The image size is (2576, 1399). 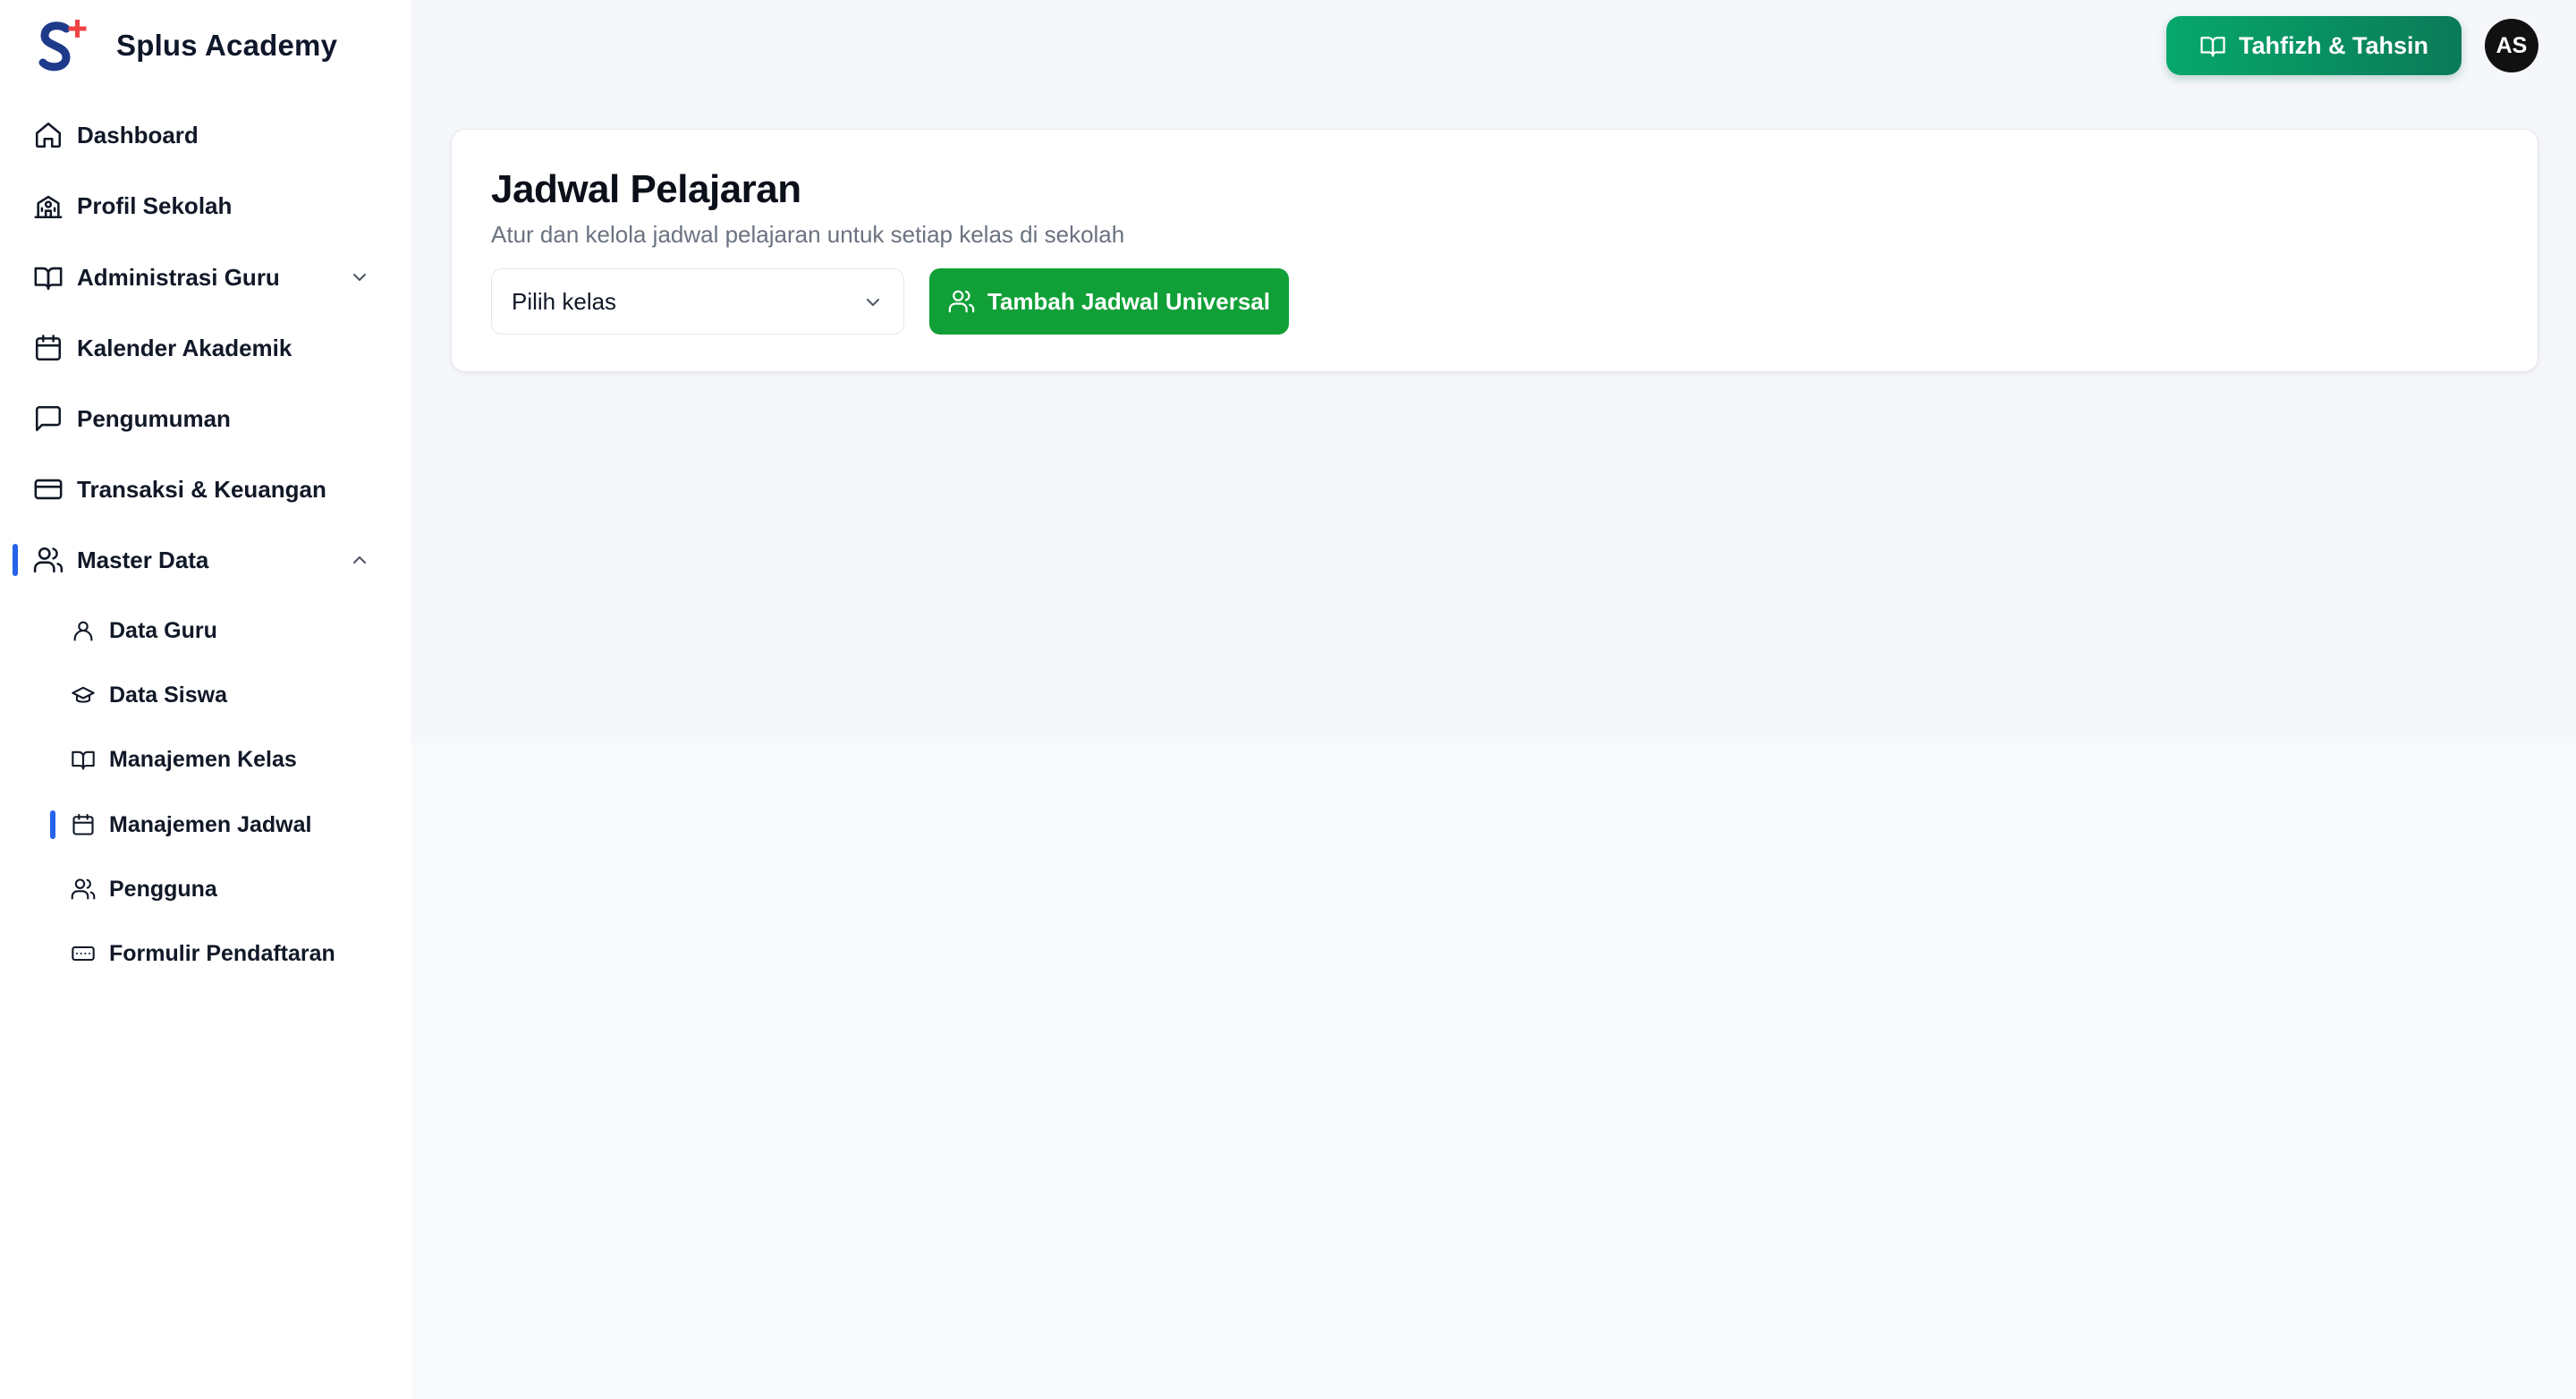 I want to click on avatar: AS, so click(x=2511, y=45).